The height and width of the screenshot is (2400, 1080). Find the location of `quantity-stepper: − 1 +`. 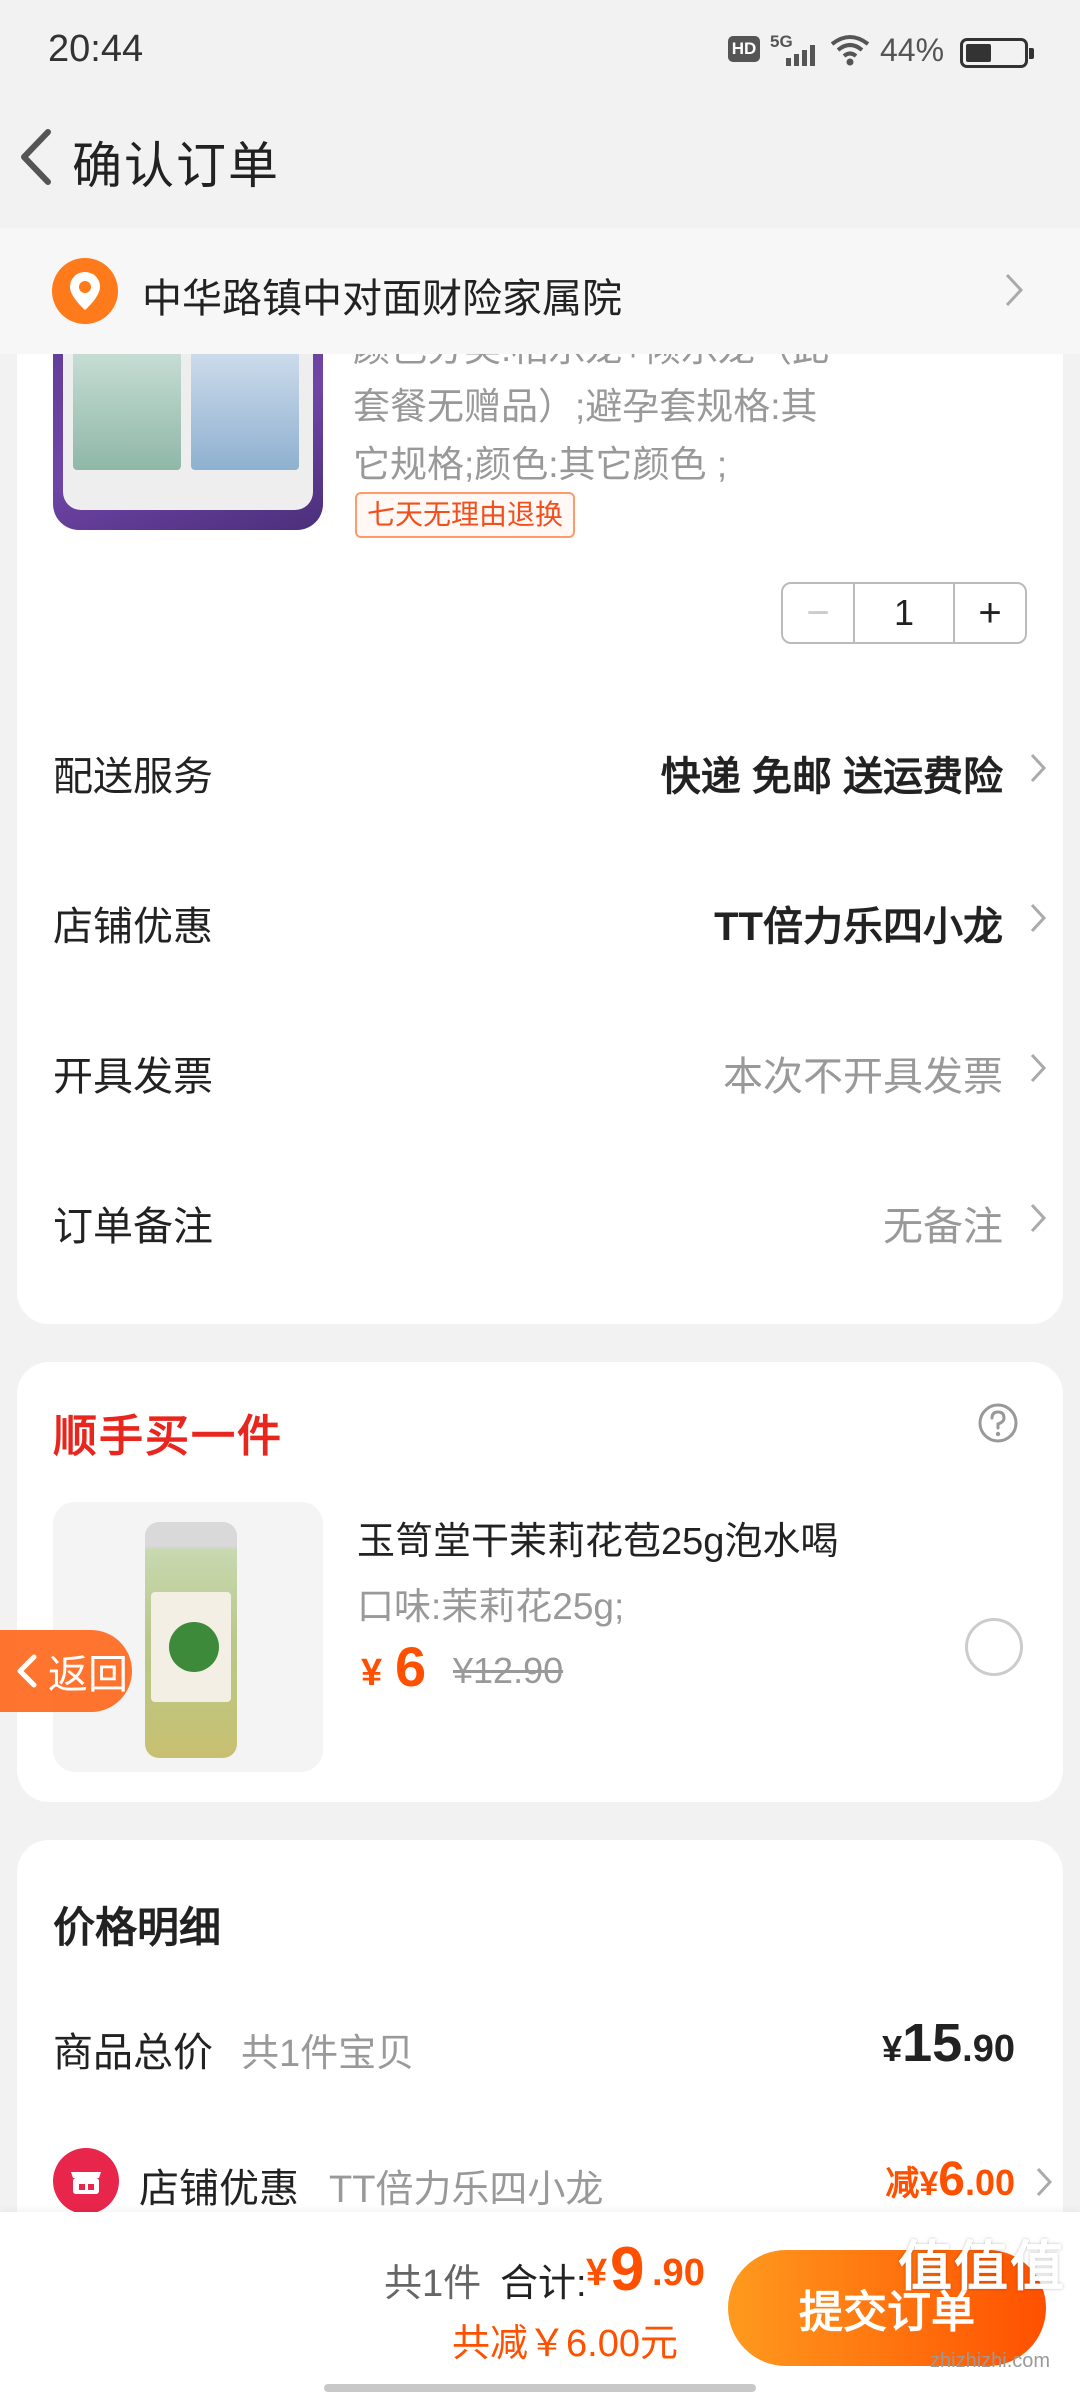

quantity-stepper: − 1 + is located at coordinates (904, 613).